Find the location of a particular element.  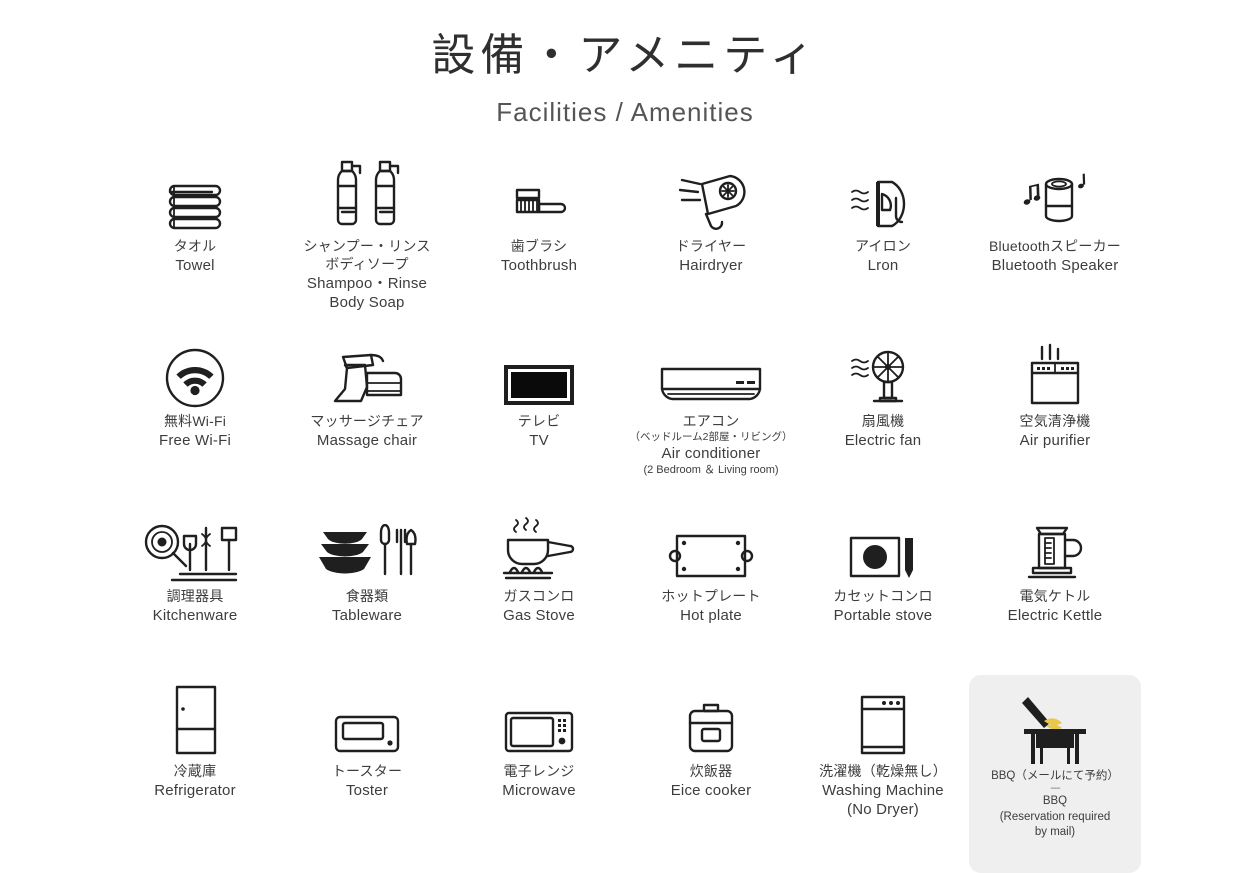

amenity-label-jp: タオル is located at coordinates (195, 245).